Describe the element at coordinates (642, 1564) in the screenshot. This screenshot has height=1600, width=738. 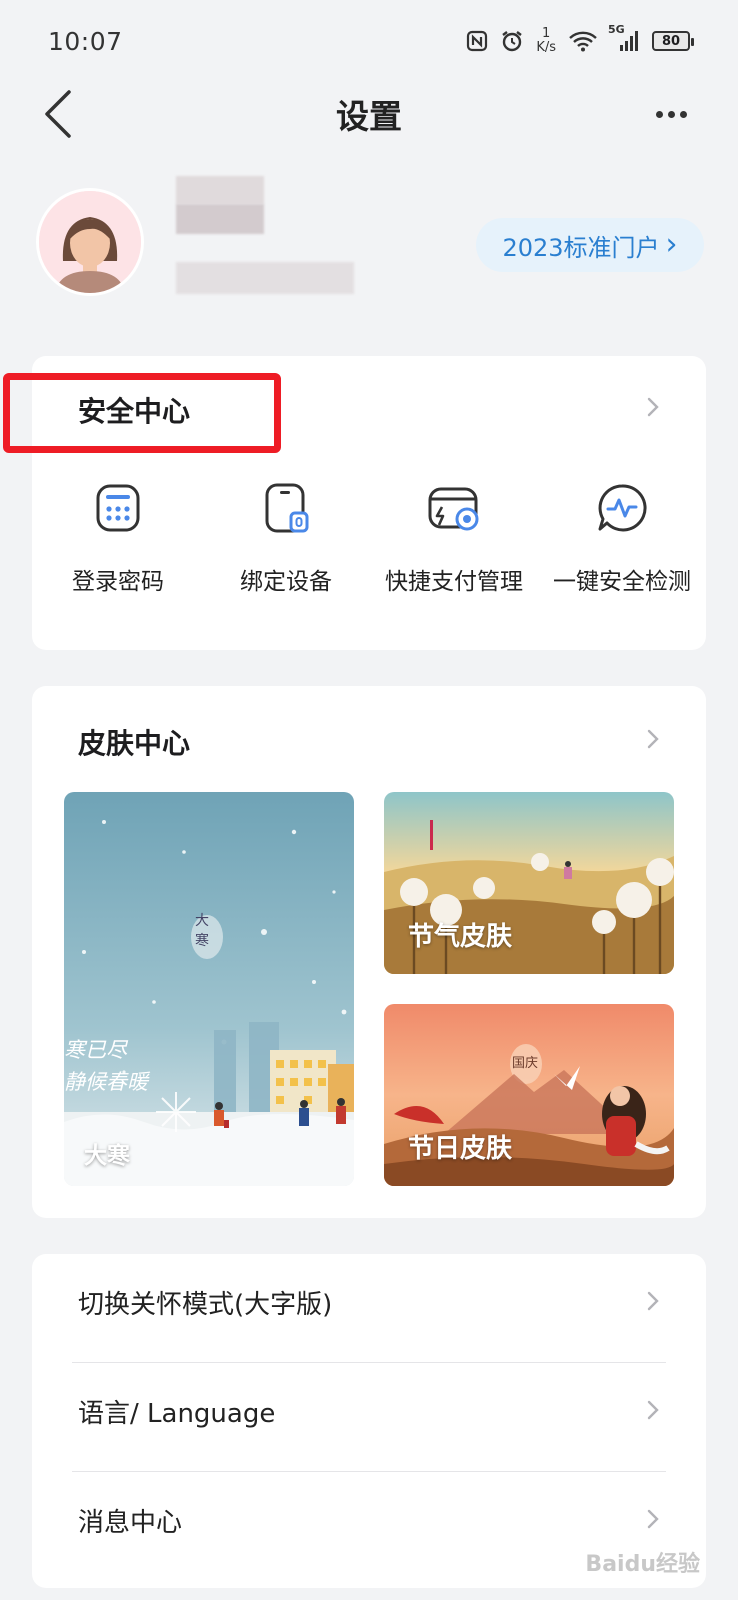
I see `baidu-watermark: Baidu经验` at that location.